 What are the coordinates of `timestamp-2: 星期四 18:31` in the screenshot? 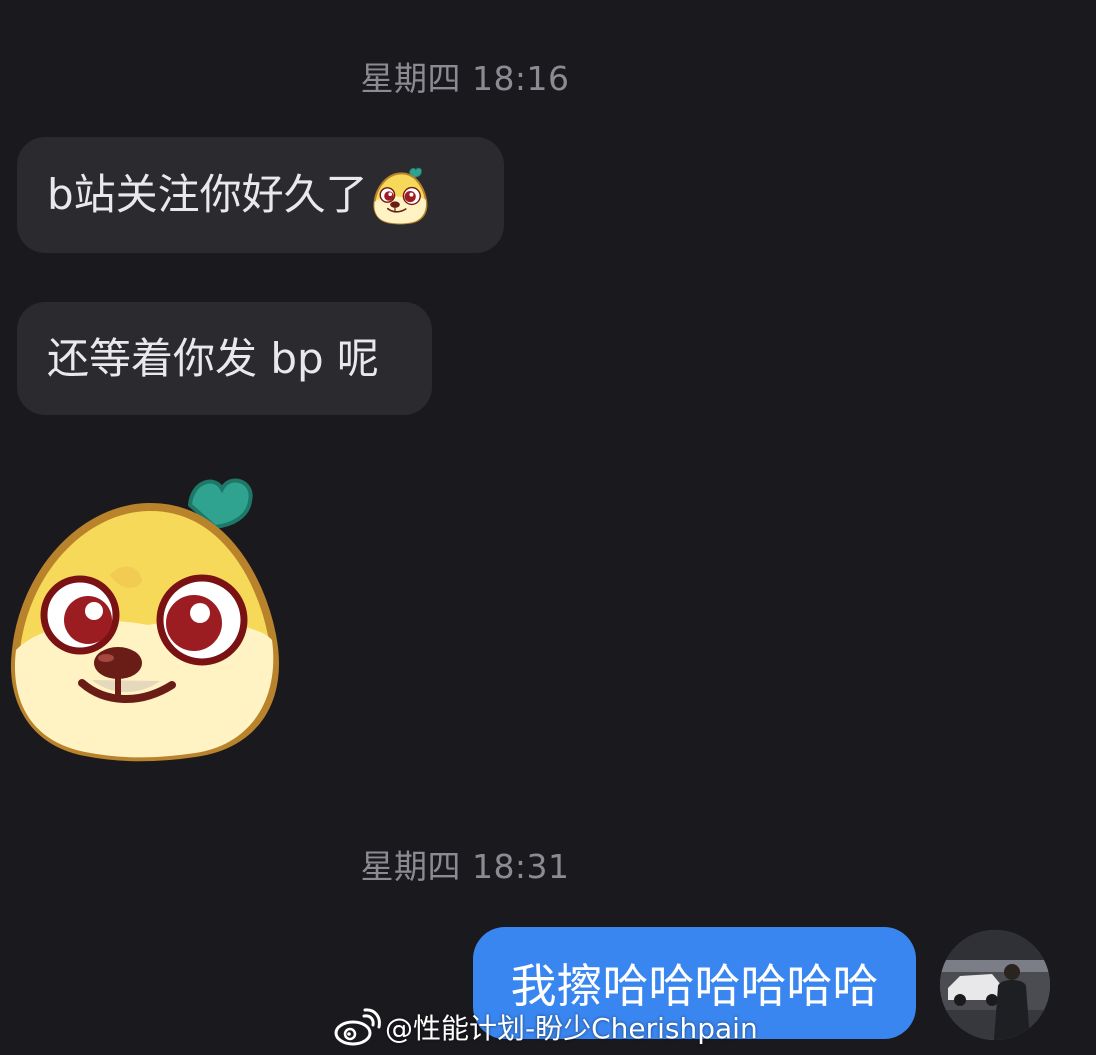 It's located at (465, 866).